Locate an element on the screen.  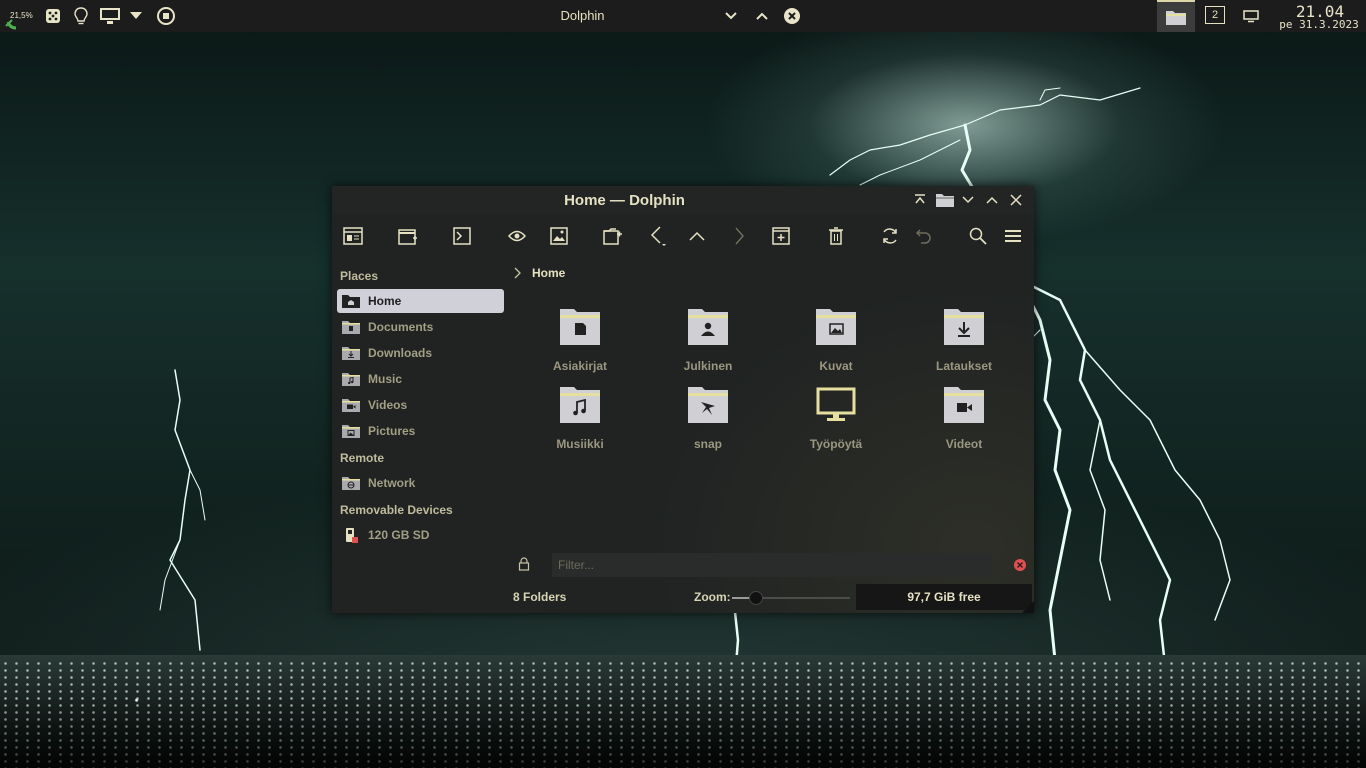
sidebar-item-sd-card: 120 GB SD is located at coordinates (420, 535).